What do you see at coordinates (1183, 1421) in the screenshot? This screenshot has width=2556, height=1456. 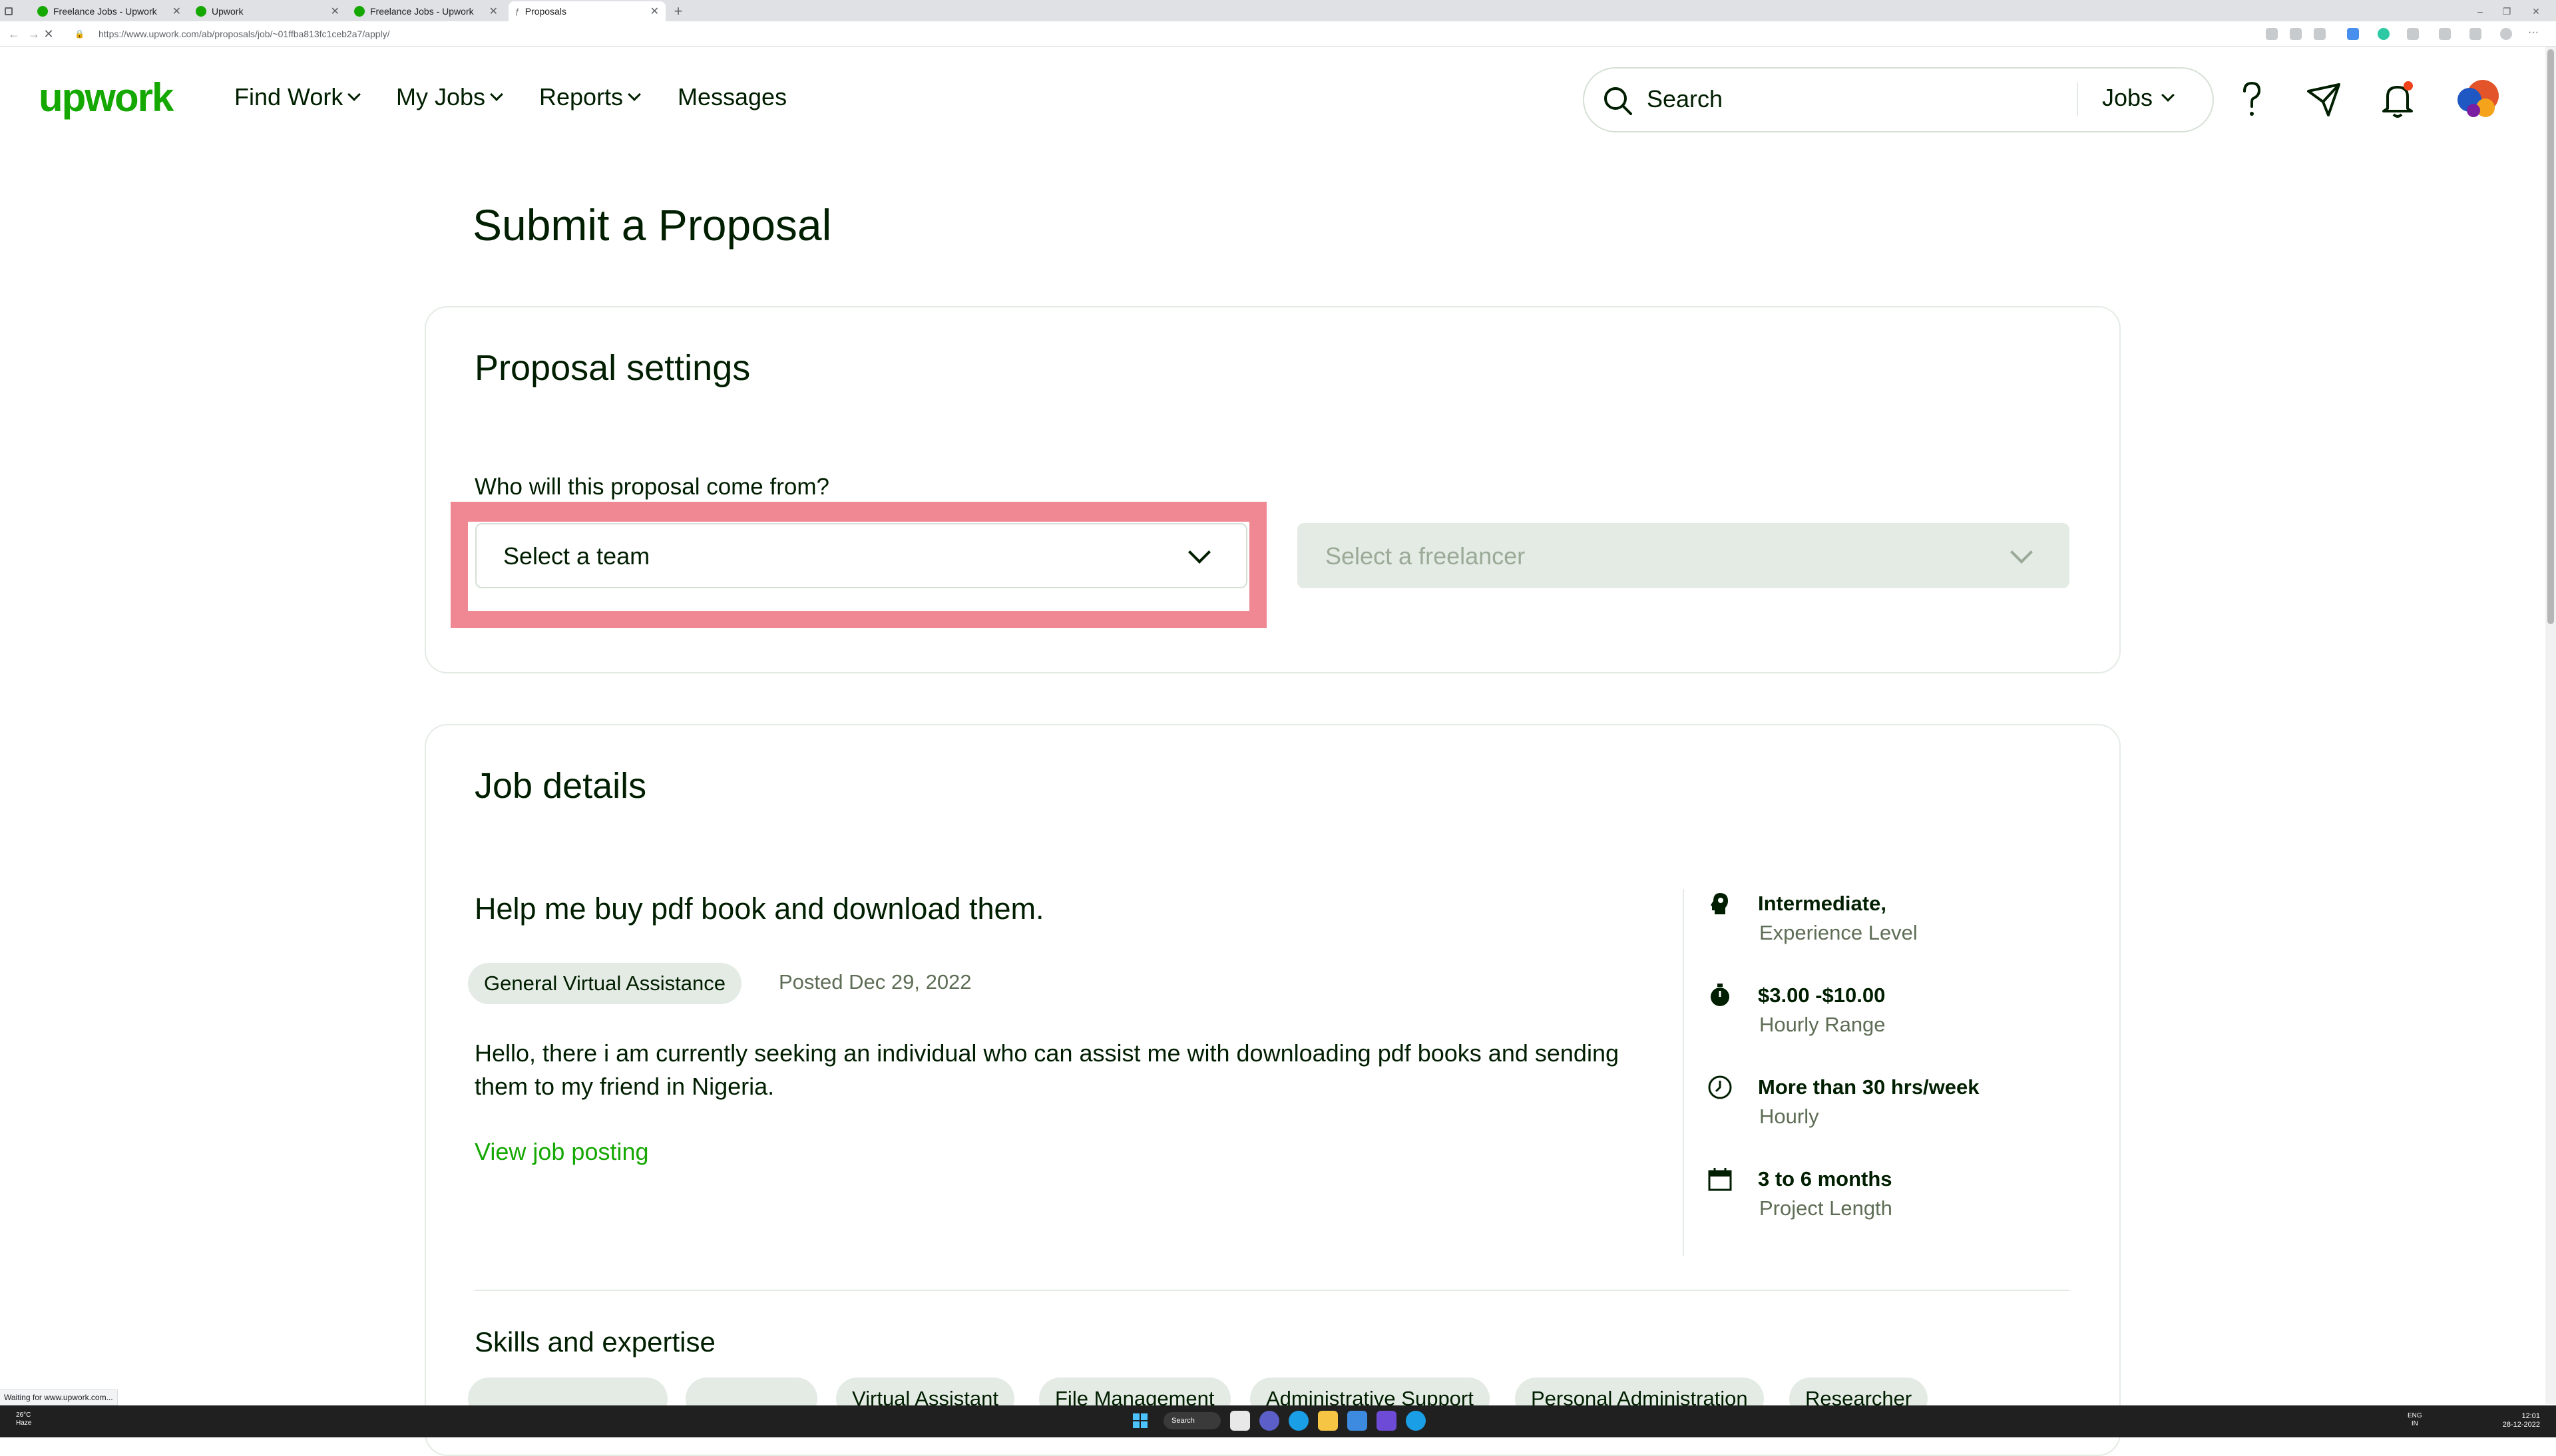 I see `taskbar-search-label: Search` at bounding box center [1183, 1421].